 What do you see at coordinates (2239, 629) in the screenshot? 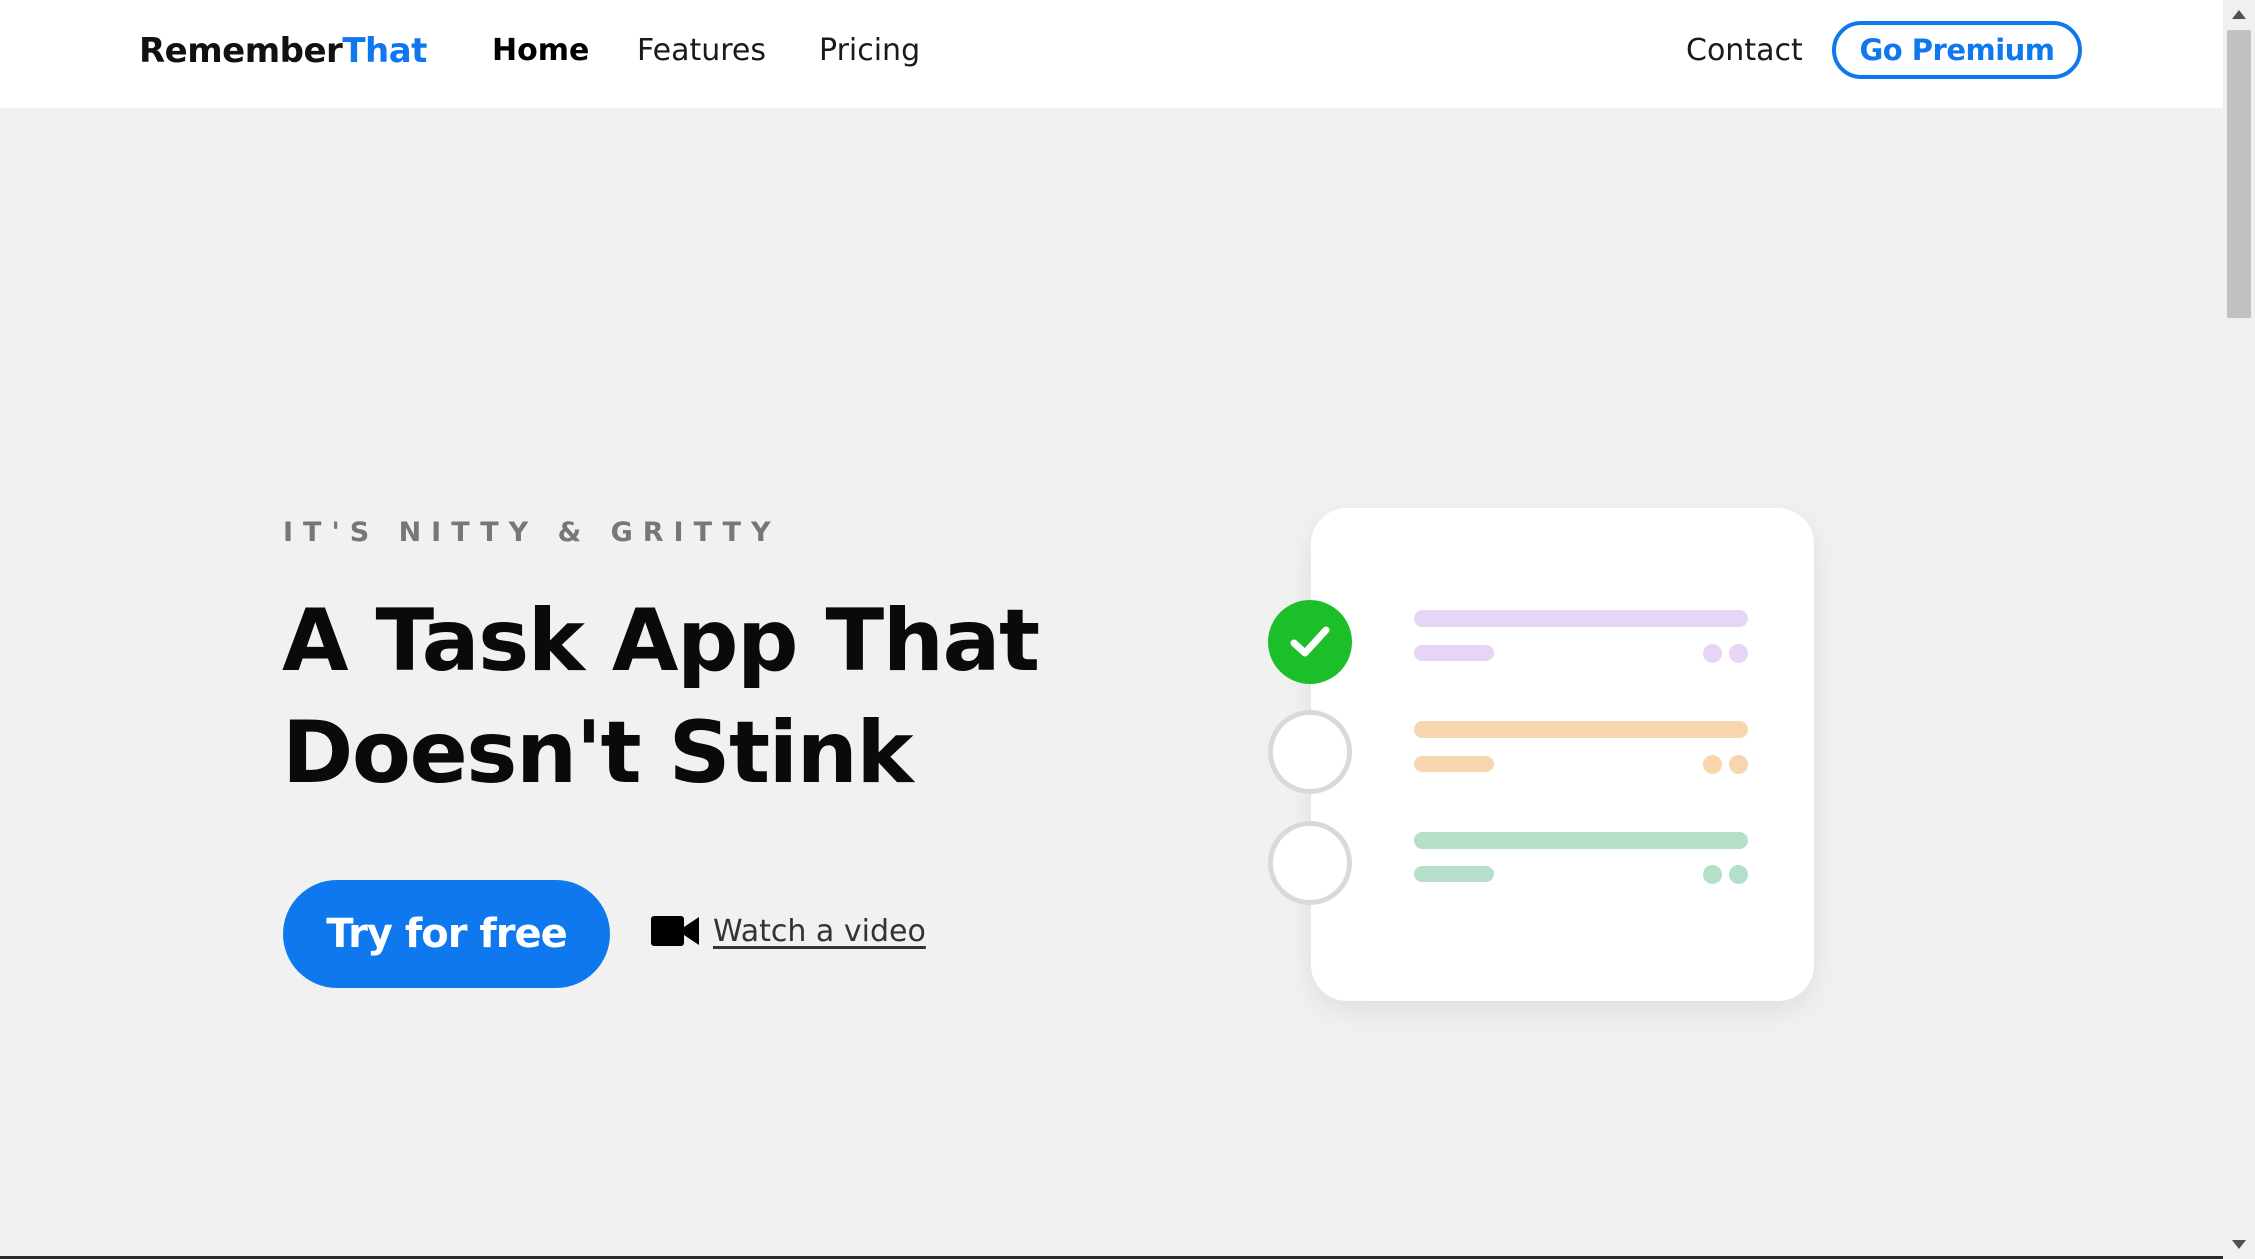
I see `vertical-scrollbar` at bounding box center [2239, 629].